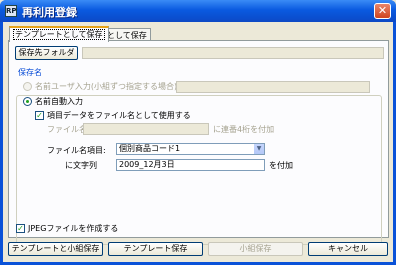 This screenshot has width=396, height=265. Describe the element at coordinates (146, 129) in the screenshot. I see `file-name-field` at that location.